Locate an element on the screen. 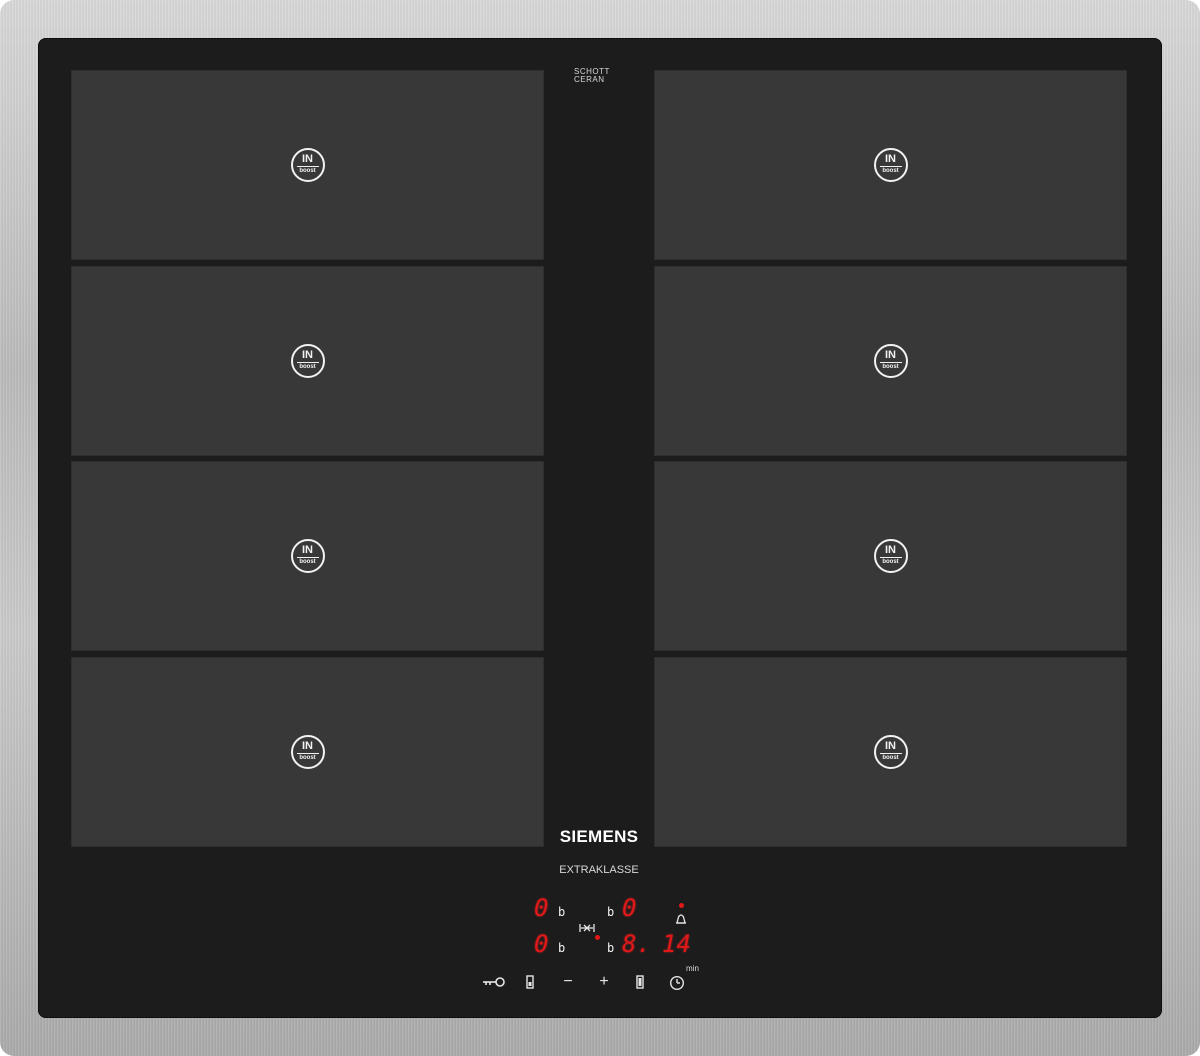 The image size is (1200, 1056). zone-level-back-right: 8. is located at coordinates (636, 944).